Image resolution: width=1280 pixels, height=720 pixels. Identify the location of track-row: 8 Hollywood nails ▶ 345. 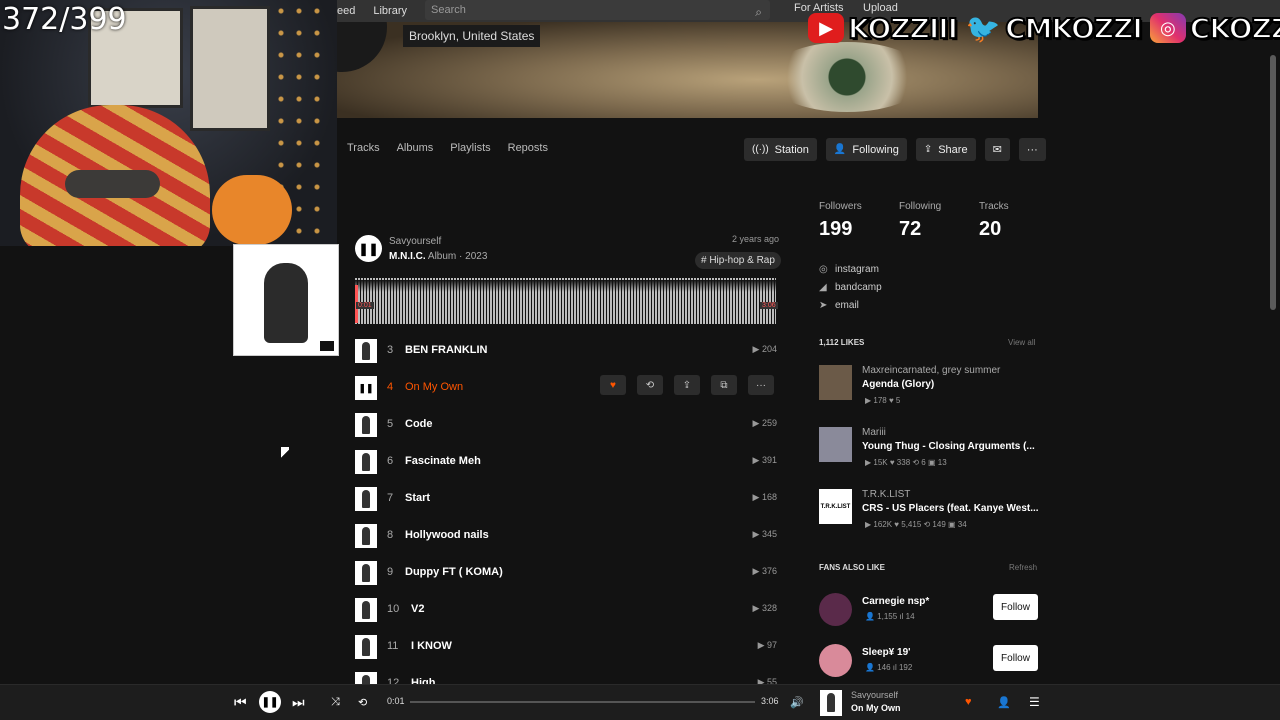
(566, 536).